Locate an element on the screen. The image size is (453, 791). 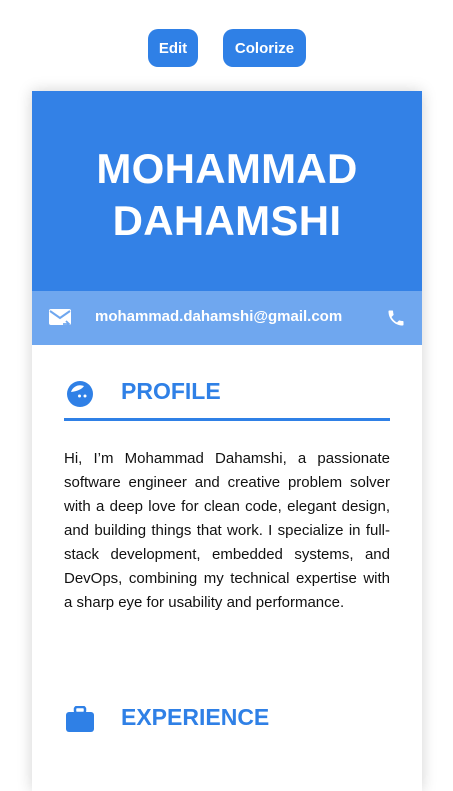
resume-name: MOHAMMAD DAHAMSHI is located at coordinates (227, 195).